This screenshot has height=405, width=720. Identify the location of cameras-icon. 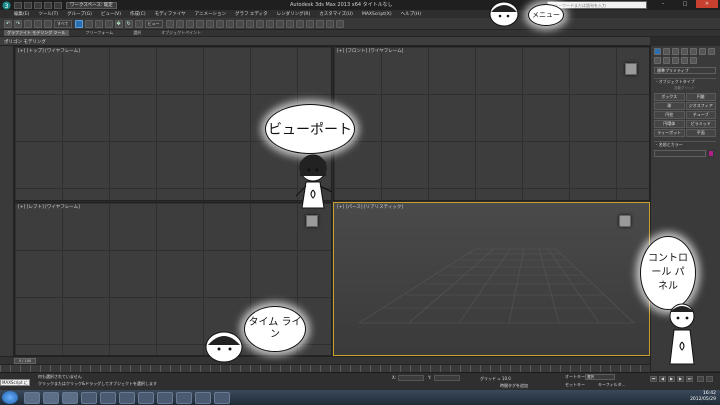
(675, 60).